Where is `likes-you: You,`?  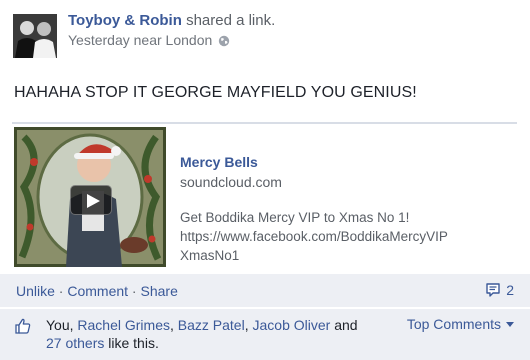 likes-you: You, is located at coordinates (60, 325).